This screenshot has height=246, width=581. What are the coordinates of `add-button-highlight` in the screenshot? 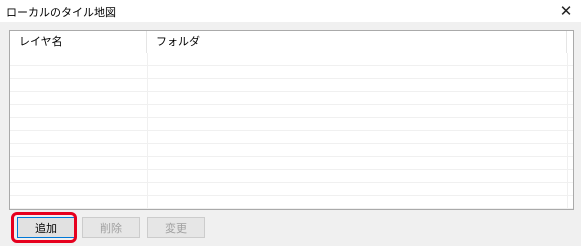 It's located at (44, 227).